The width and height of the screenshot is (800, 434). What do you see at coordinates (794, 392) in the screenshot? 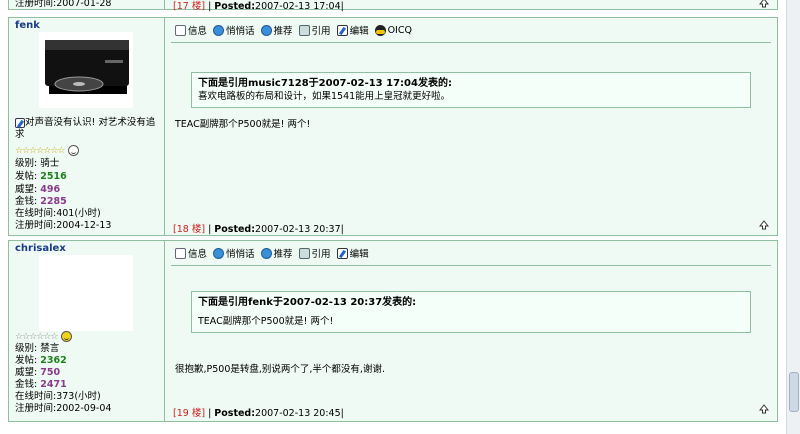
I see `scrollbar-thumb` at bounding box center [794, 392].